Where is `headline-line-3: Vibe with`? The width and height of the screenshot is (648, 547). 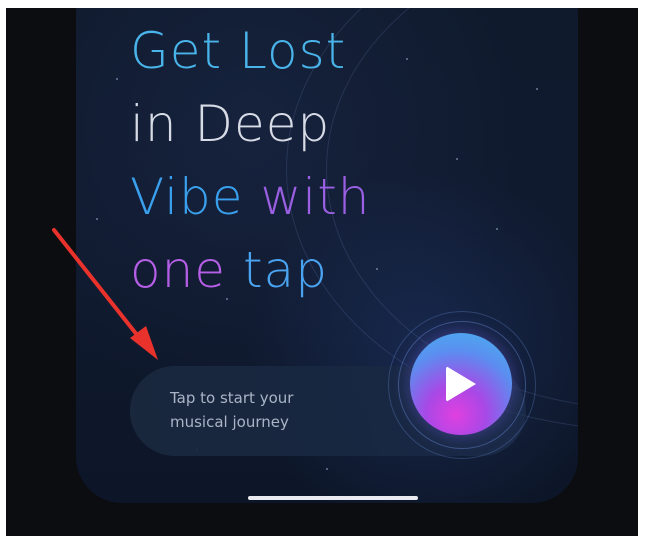
headline-line-3: Vibe with is located at coordinates (250, 197).